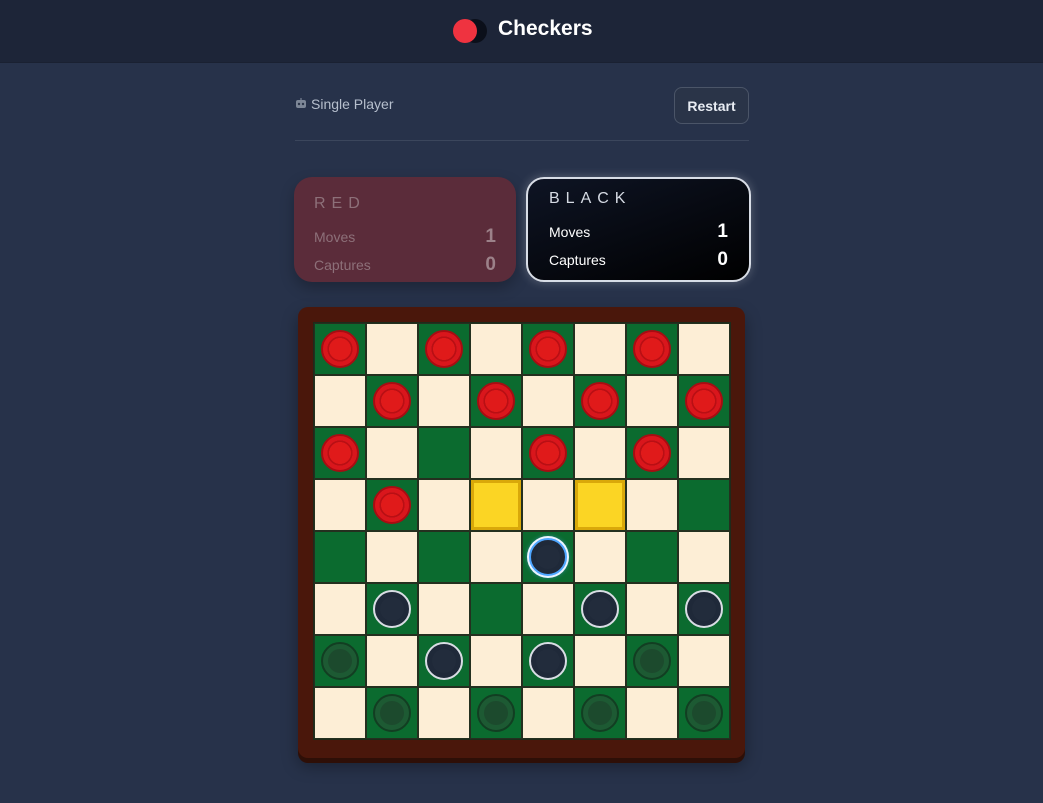 The height and width of the screenshot is (803, 1043). I want to click on black-moves-row: Moves 1, so click(638, 232).